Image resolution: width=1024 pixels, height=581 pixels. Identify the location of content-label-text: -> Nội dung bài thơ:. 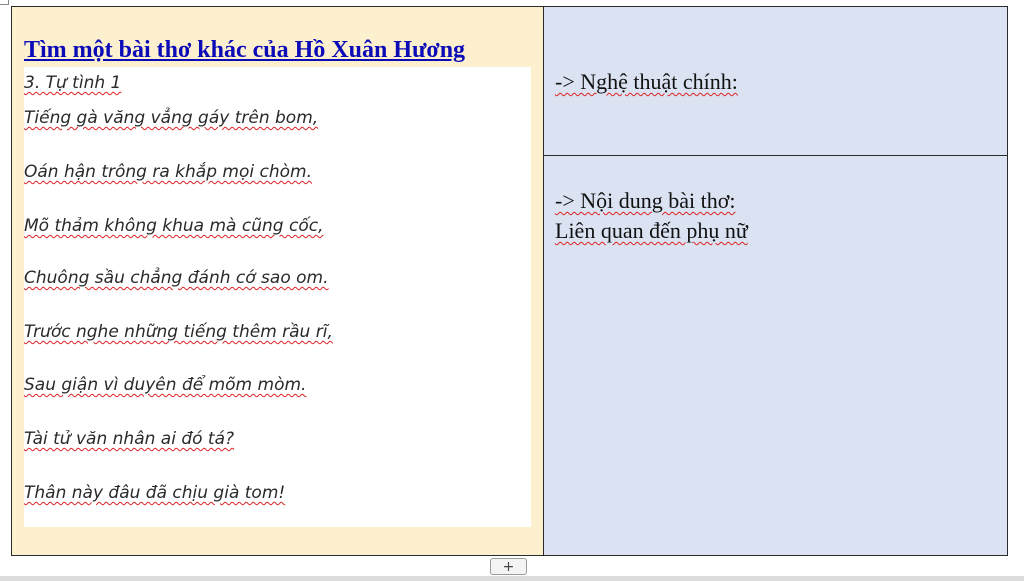
(645, 200).